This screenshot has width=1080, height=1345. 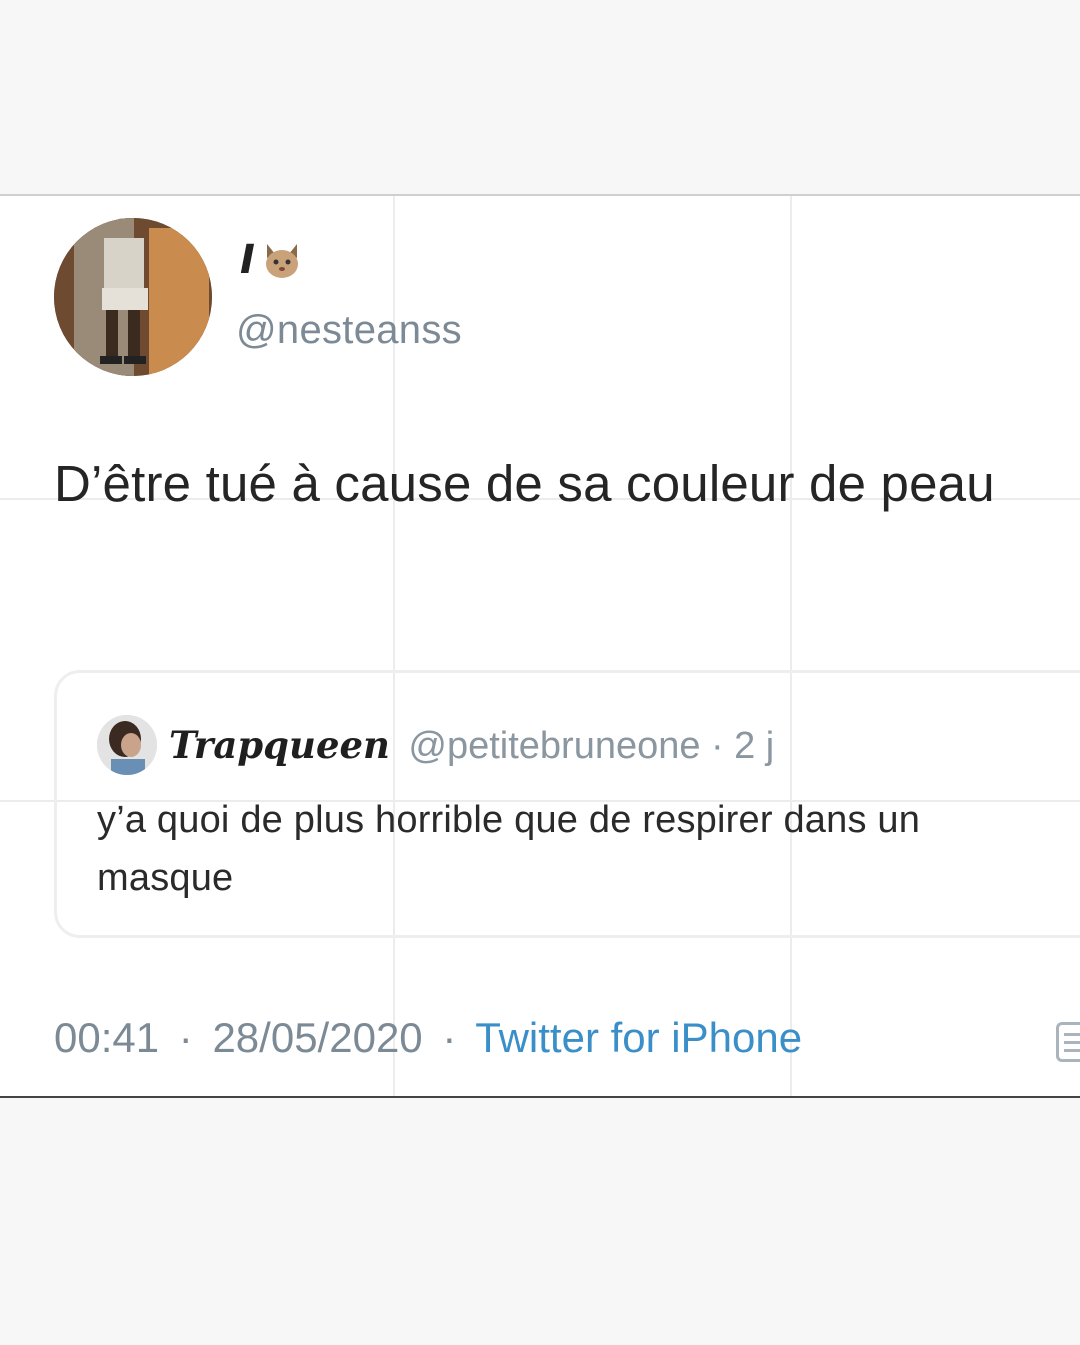 I want to click on quoted-author-handle: @petitebruneone, so click(x=554, y=746).